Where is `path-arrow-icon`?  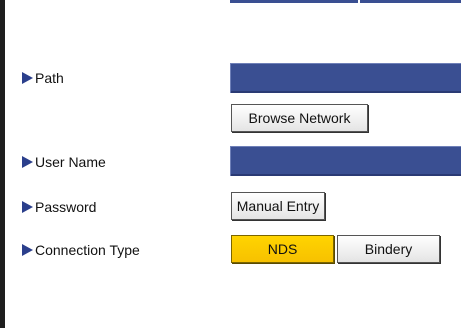
path-arrow-icon is located at coordinates (27, 78).